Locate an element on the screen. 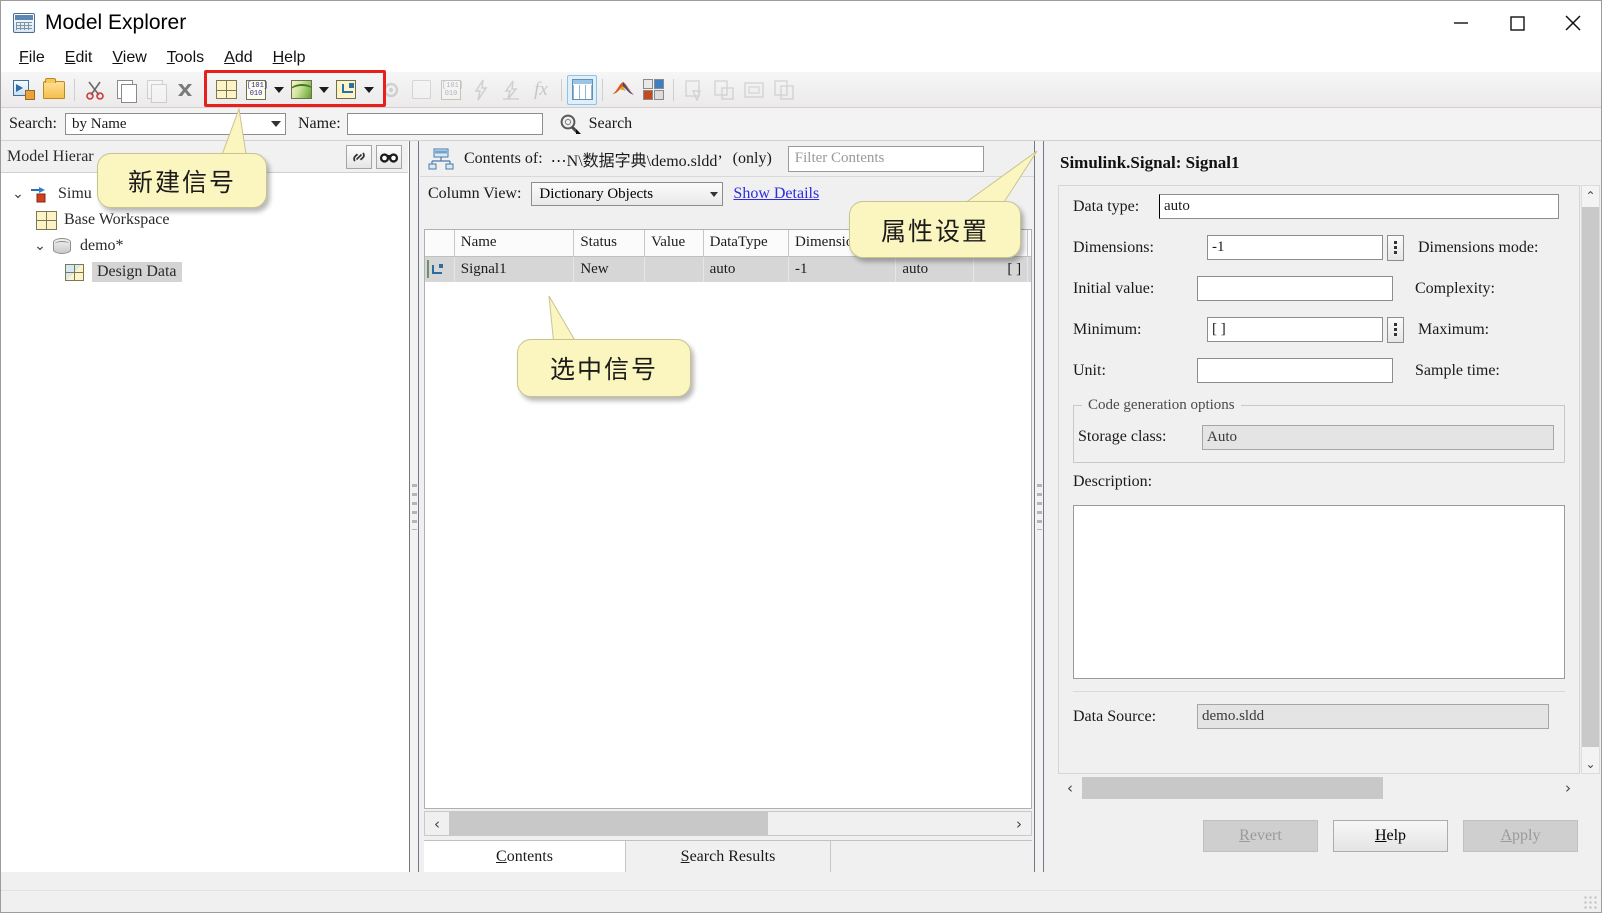 This screenshot has width=1602, height=913. menu-view: View is located at coordinates (129, 58).